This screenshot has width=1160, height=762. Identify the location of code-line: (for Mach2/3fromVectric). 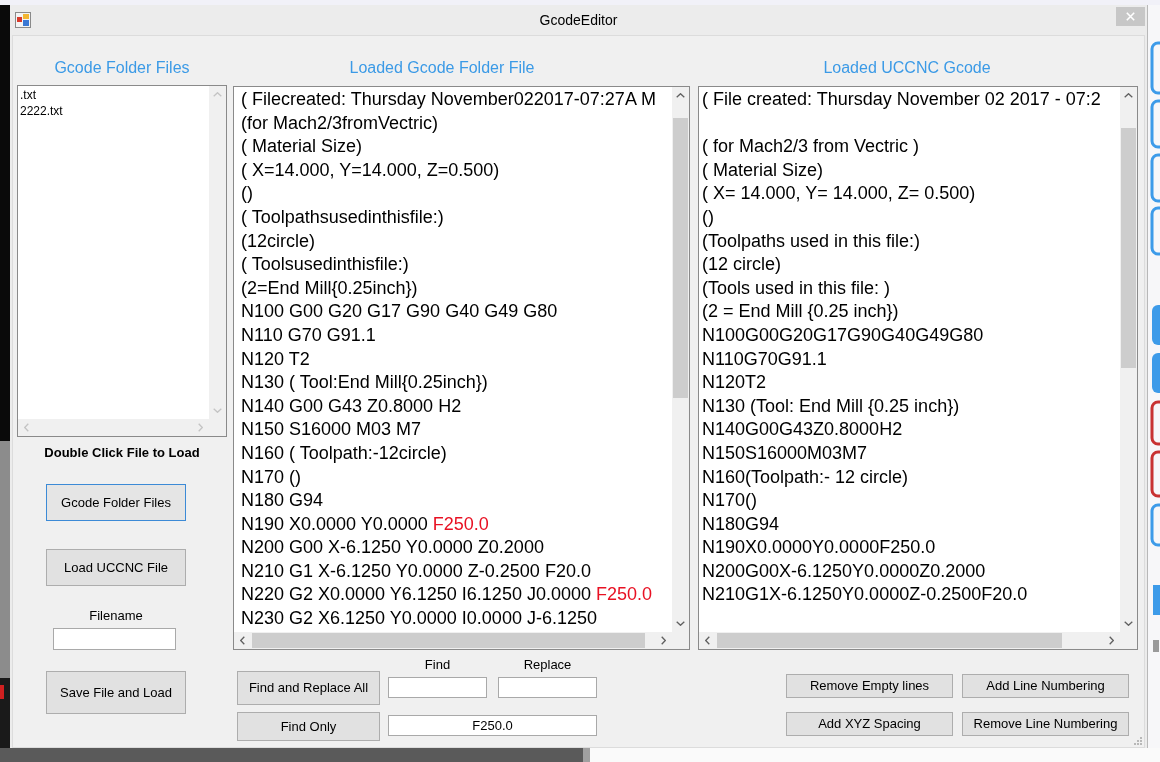
(340, 123).